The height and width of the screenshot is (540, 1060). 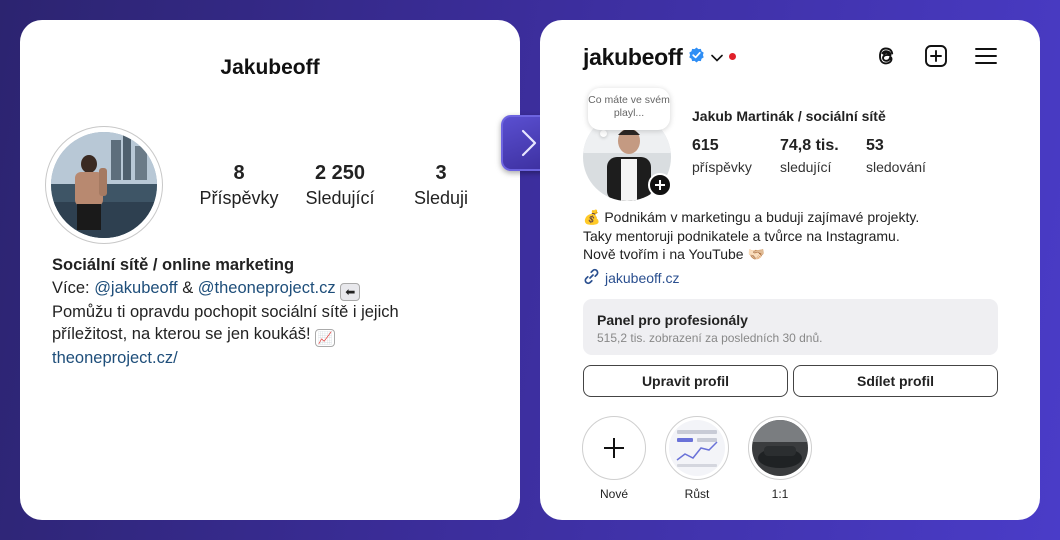 What do you see at coordinates (696, 58) in the screenshot?
I see `verified-badge-icon` at bounding box center [696, 58].